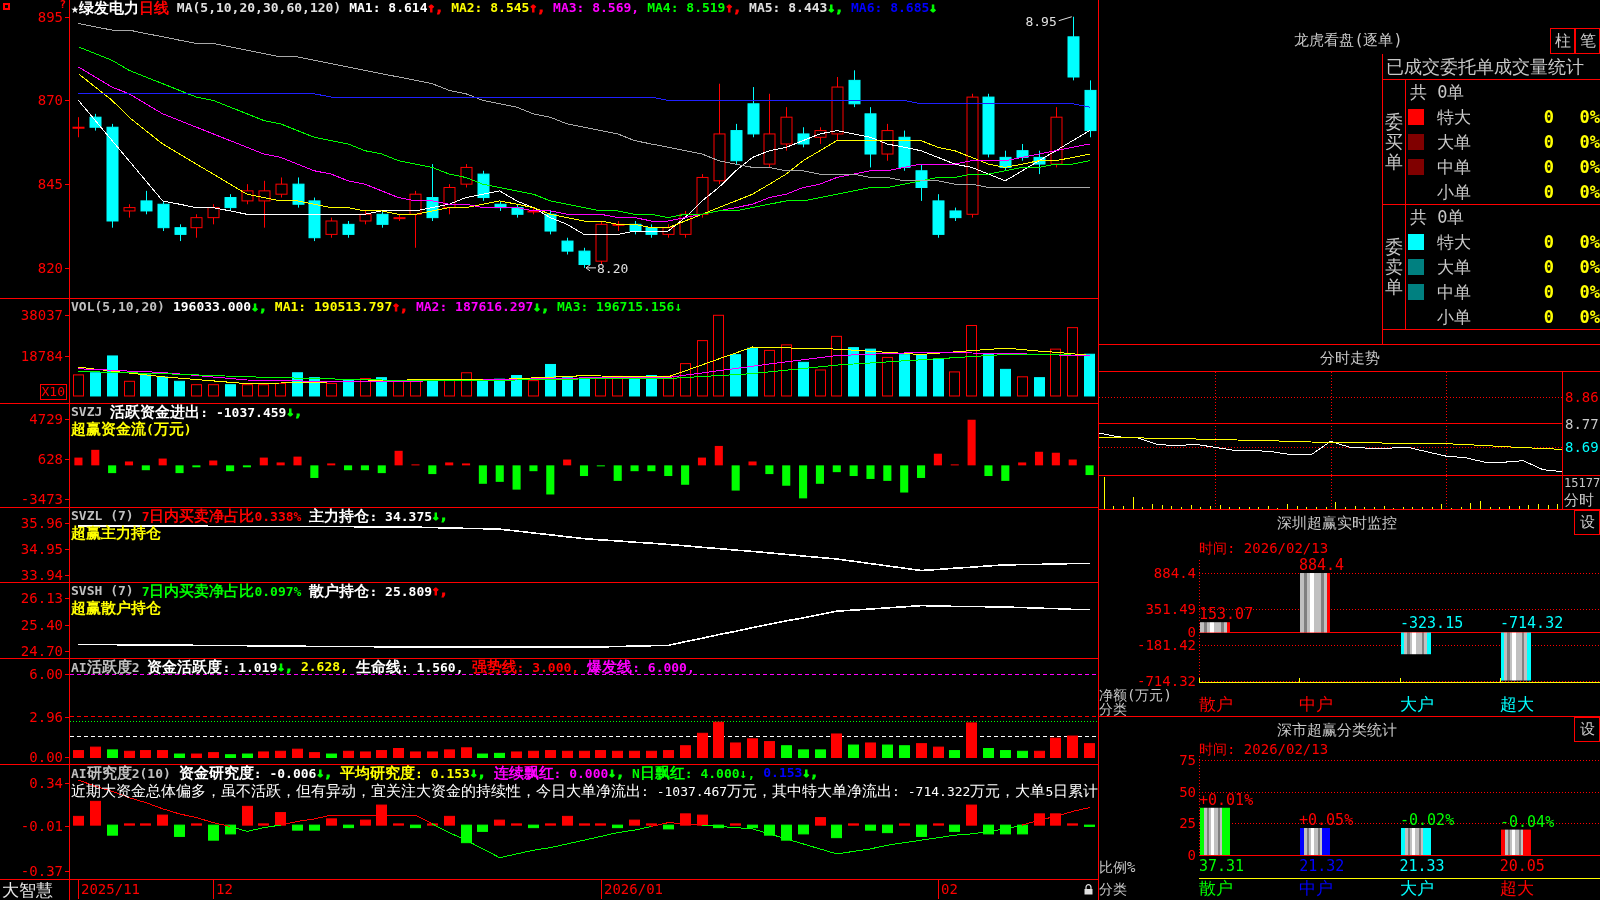 This screenshot has width=1600, height=900. What do you see at coordinates (388, 8) in the screenshot?
I see `legend-text: MA1: 8.614` at bounding box center [388, 8].